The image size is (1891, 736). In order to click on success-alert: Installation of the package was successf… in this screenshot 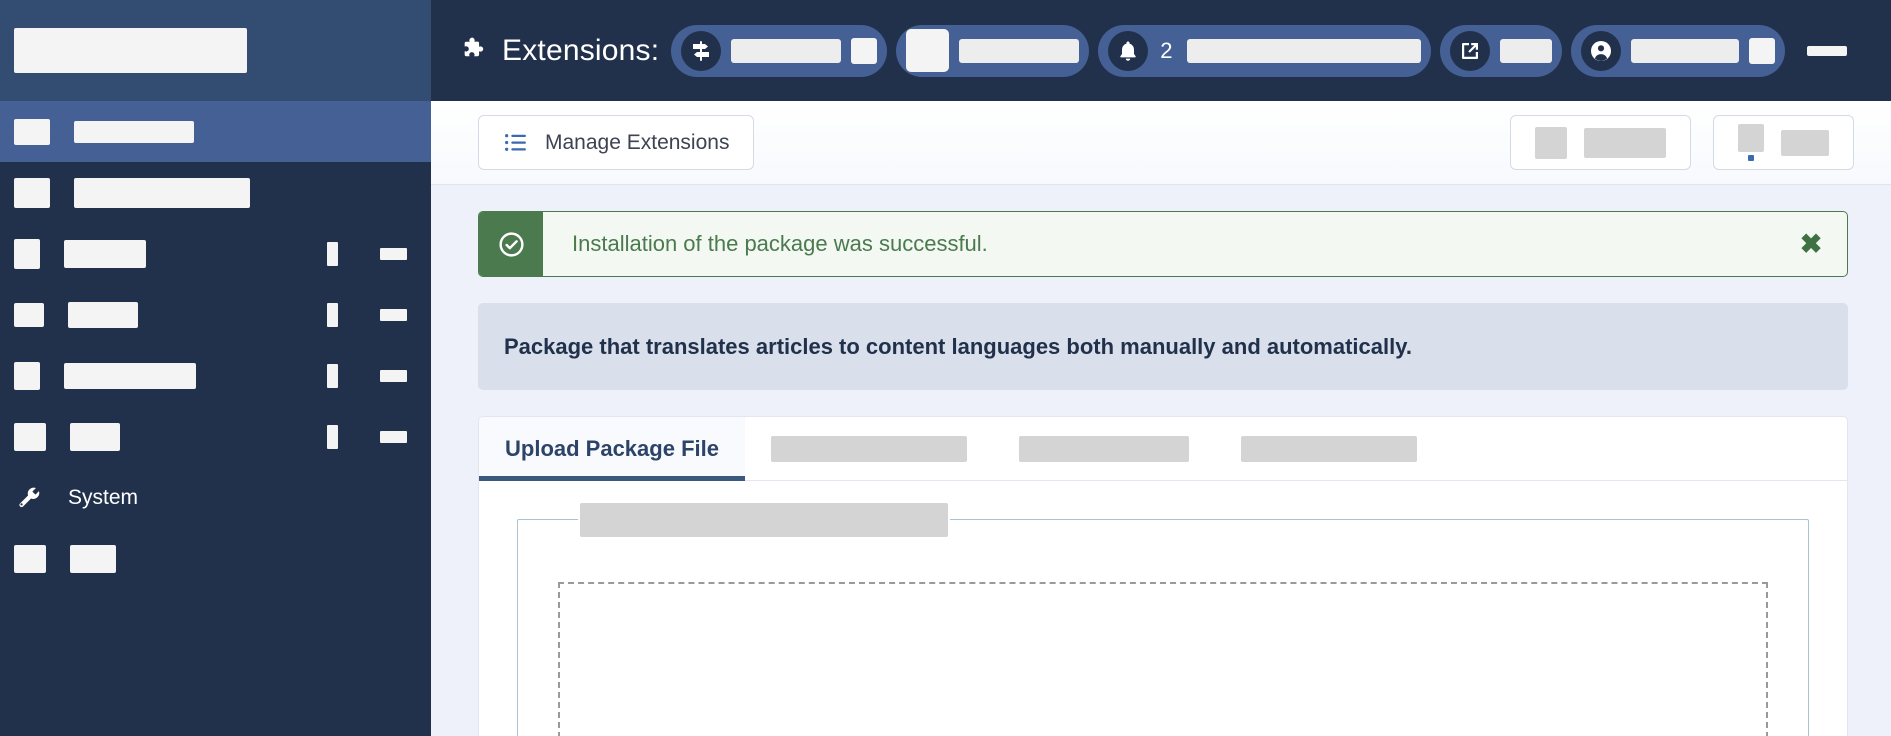, I will do `click(1163, 244)`.